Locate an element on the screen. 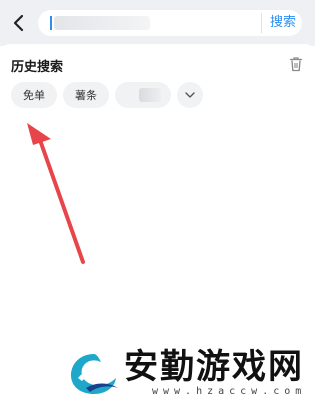  history-chip: 薯条 is located at coordinates (86, 95).